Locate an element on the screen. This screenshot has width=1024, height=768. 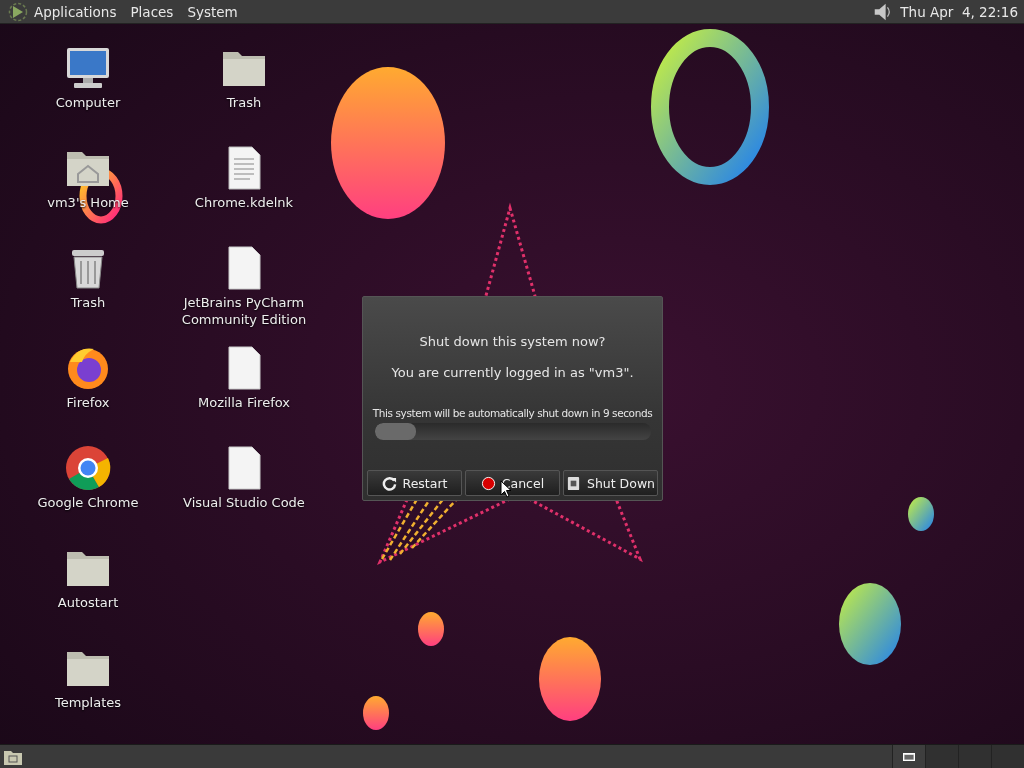
menu-item: Applications is located at coordinates (75, 11).